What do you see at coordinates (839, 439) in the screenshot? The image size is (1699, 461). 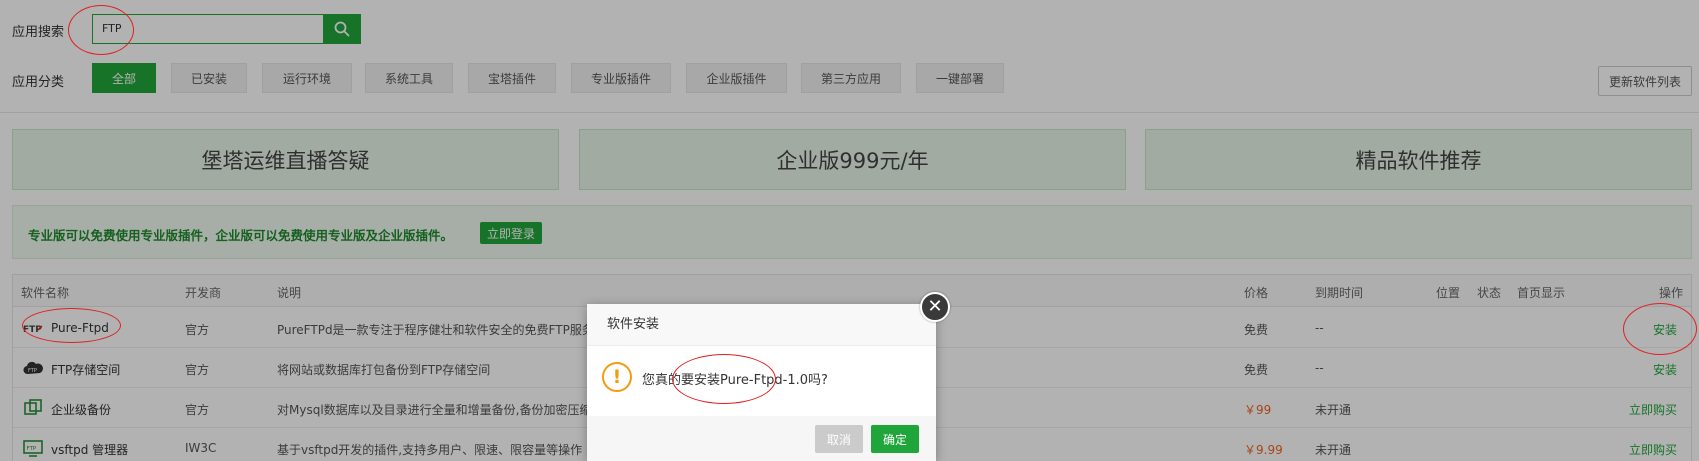 I see `cancel-button: 取消` at bounding box center [839, 439].